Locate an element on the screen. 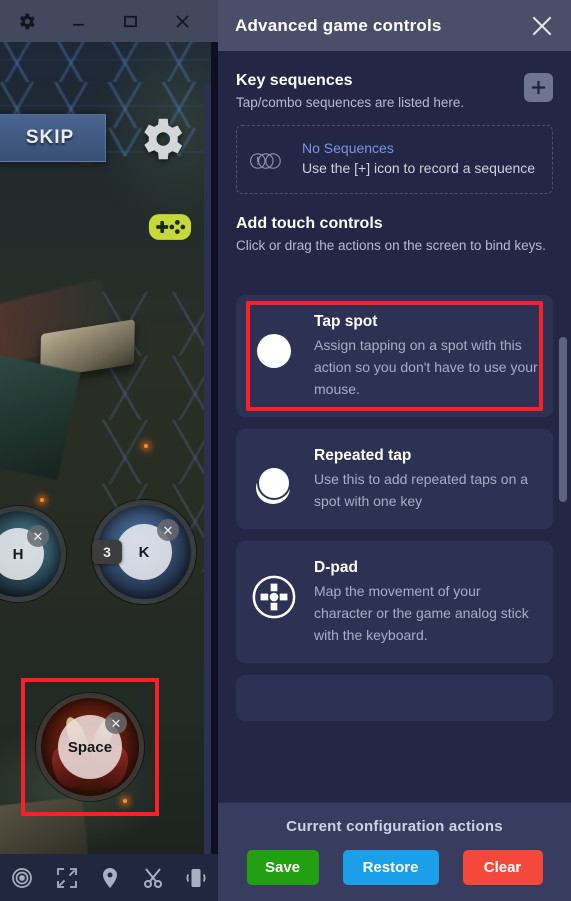 This screenshot has height=901, width=571. close-icon is located at coordinates (542, 26).